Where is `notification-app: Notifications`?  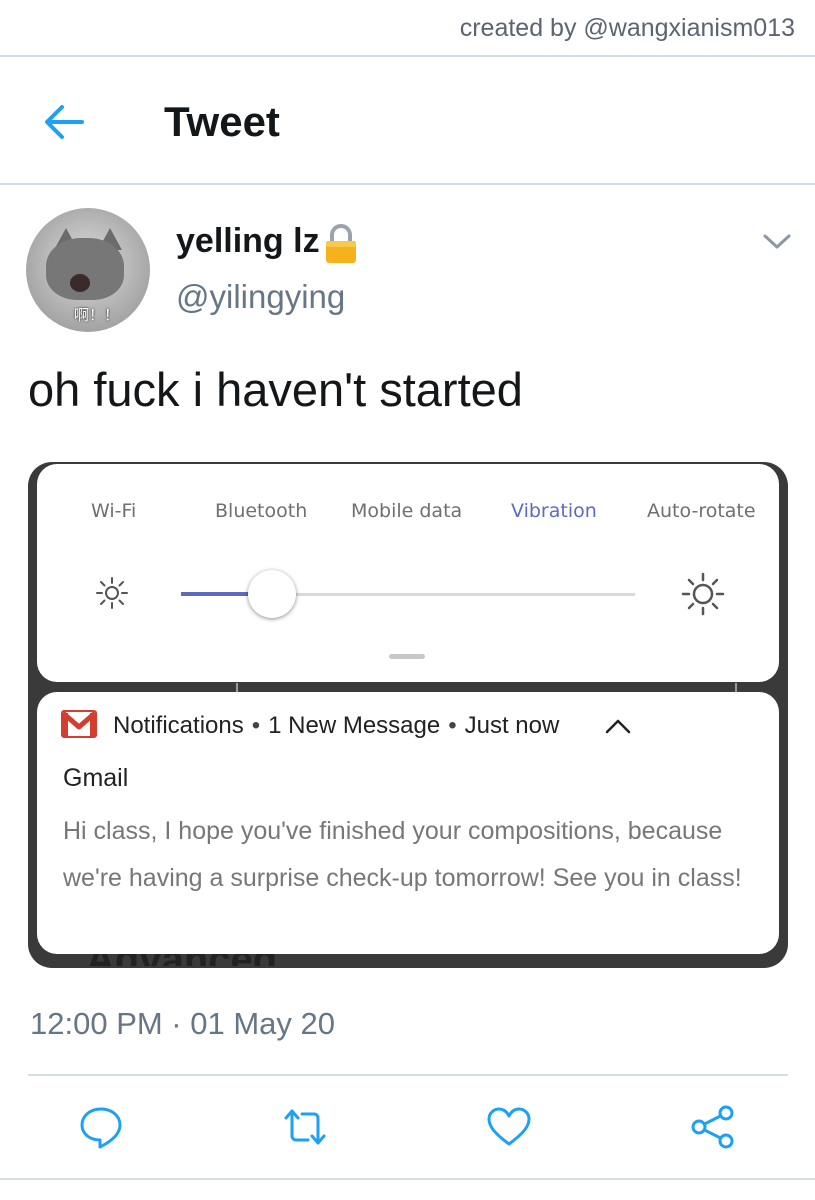 notification-app: Notifications is located at coordinates (178, 725).